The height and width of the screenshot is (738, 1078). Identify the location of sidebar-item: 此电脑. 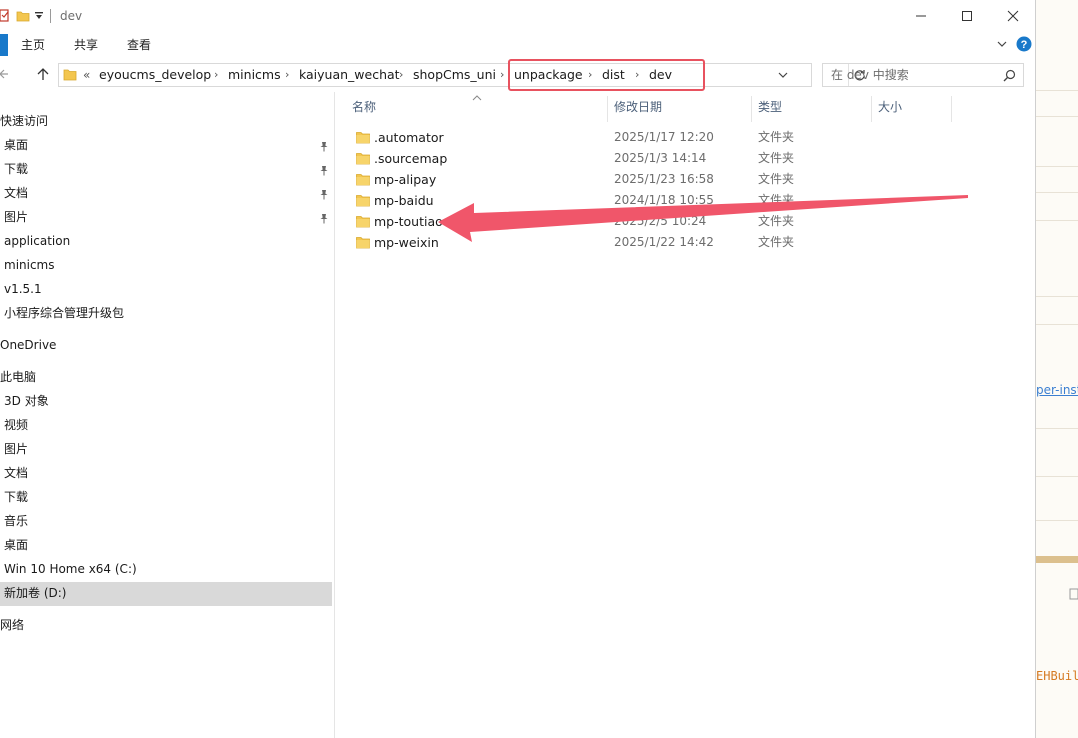
(166, 378).